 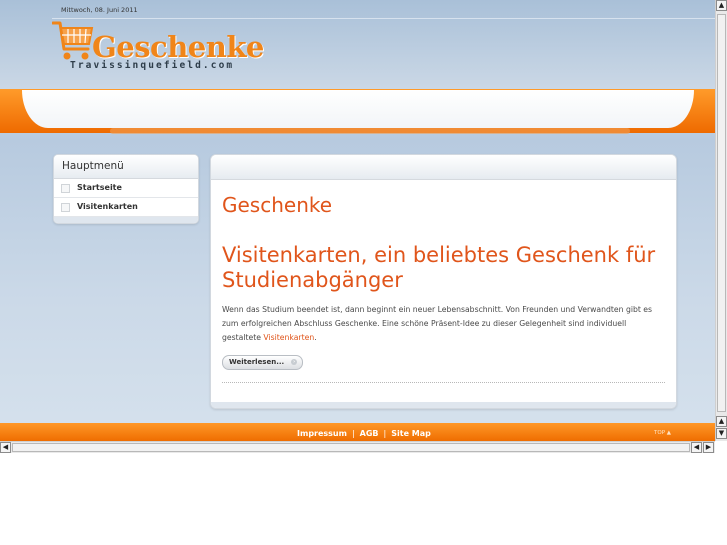 What do you see at coordinates (662, 433) in the screenshot?
I see `back-to-top-link: TOP ▲` at bounding box center [662, 433].